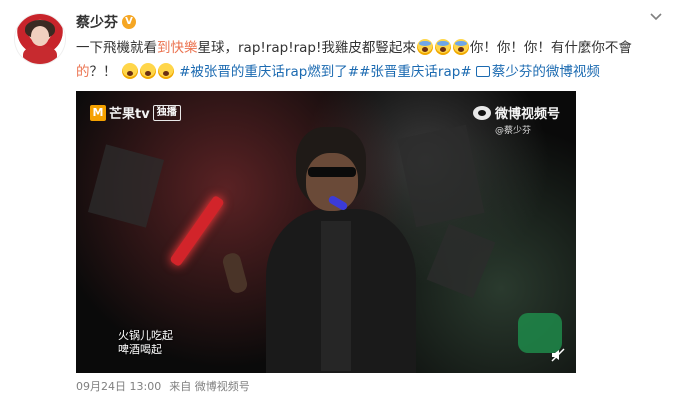 This screenshot has height=404, width=675. I want to click on chevron-down-icon, so click(656, 17).